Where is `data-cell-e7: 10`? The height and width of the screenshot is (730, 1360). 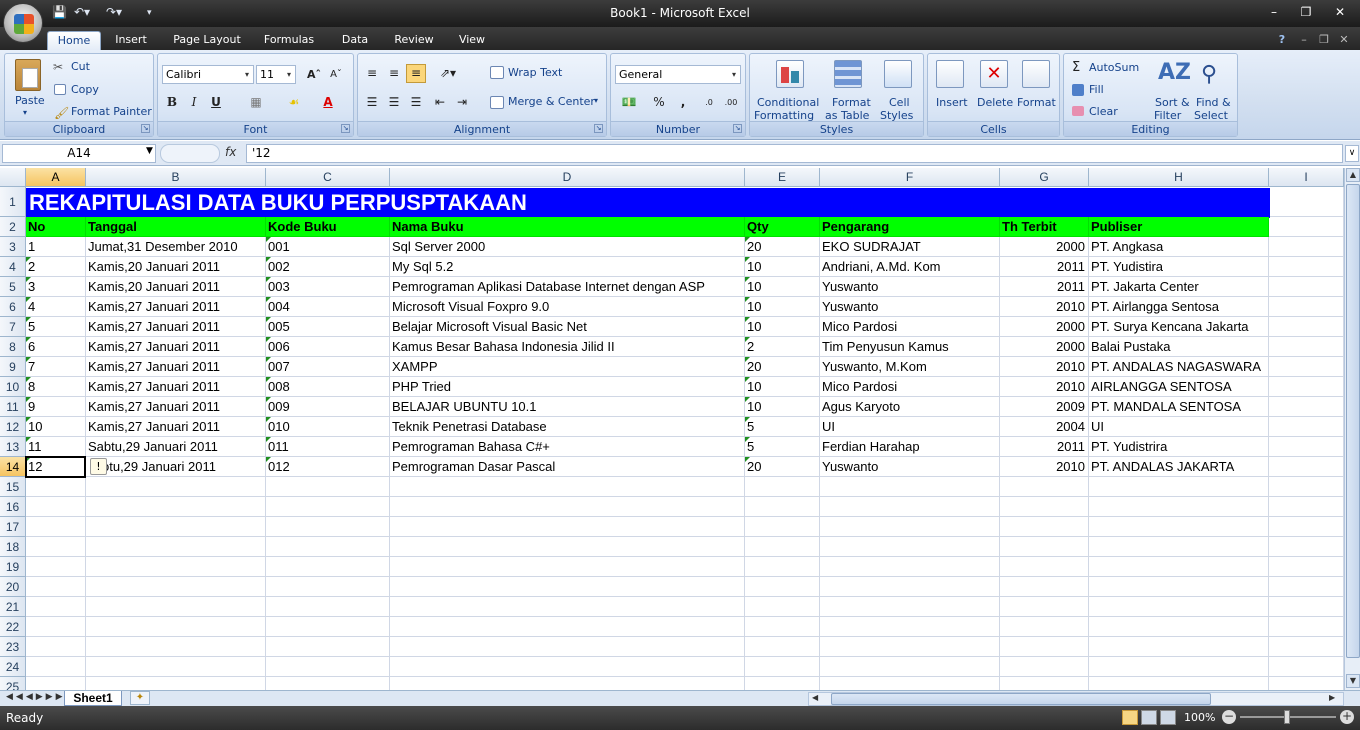
data-cell-e7: 10 is located at coordinates (782, 327).